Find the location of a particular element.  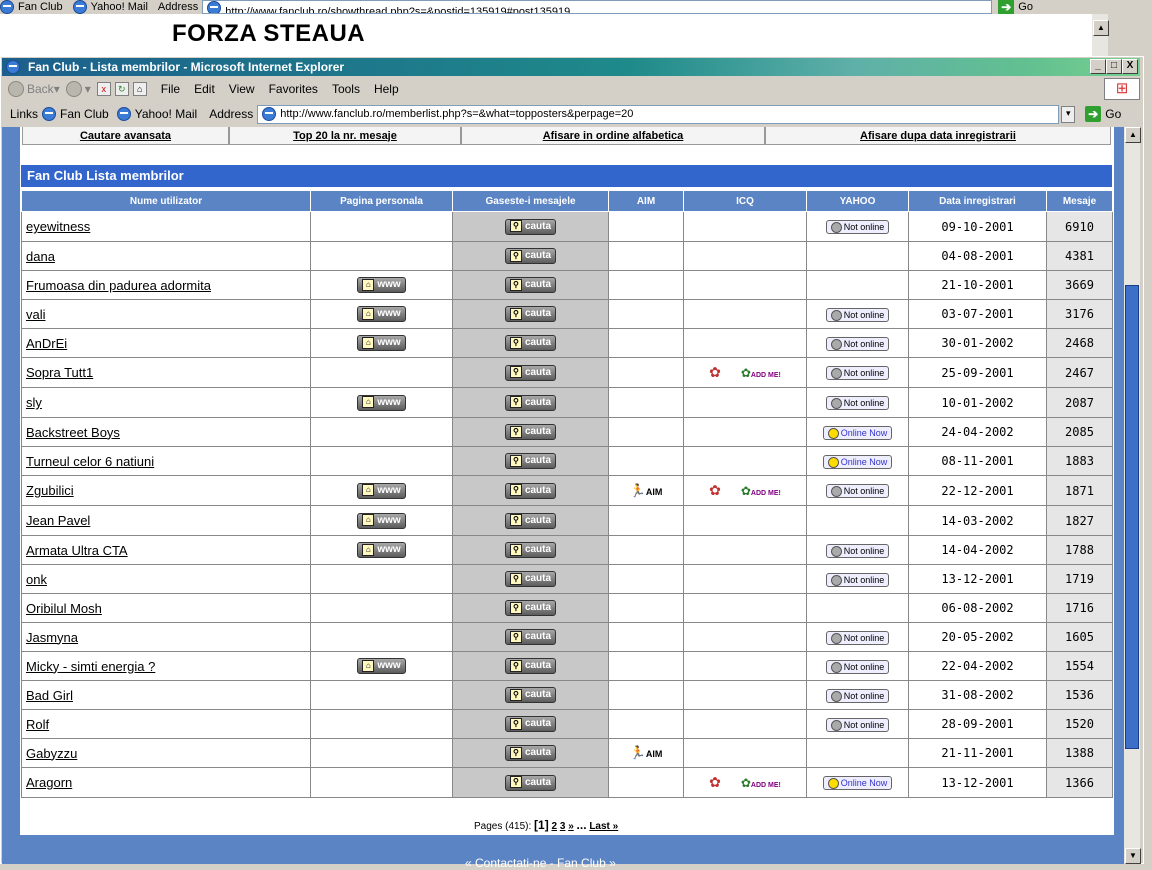

close-button: X is located at coordinates (1130, 66).